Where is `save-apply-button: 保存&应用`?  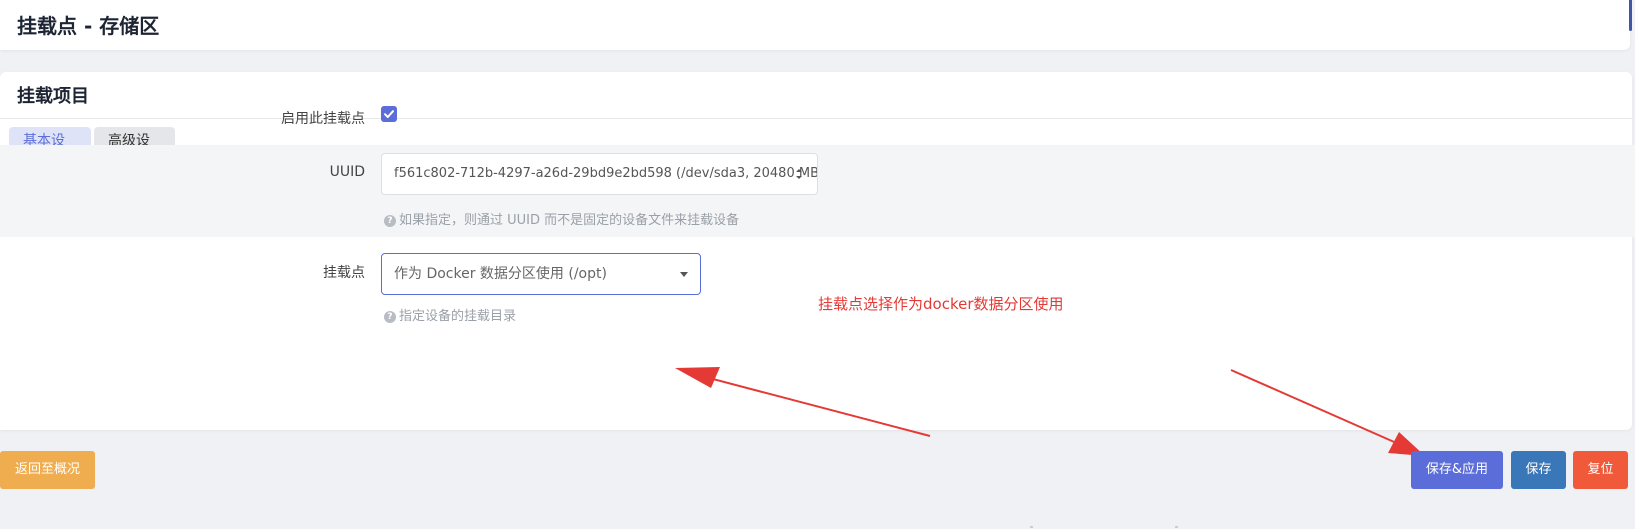
save-apply-button: 保存&应用 is located at coordinates (1457, 470).